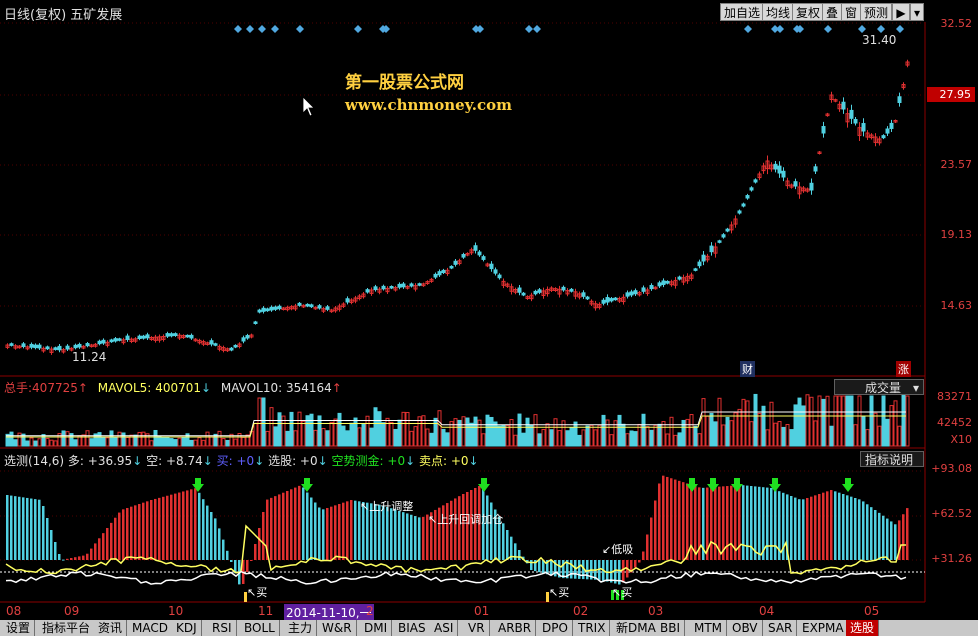  Describe the element at coordinates (569, 29) in the screenshot. I see `signal-diamonds` at that location.